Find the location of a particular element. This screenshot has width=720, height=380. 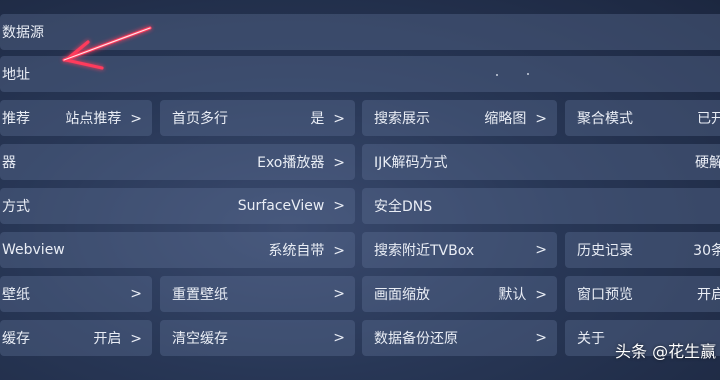

setting-home-multirow: 首页多行 是 is located at coordinates (257, 118).